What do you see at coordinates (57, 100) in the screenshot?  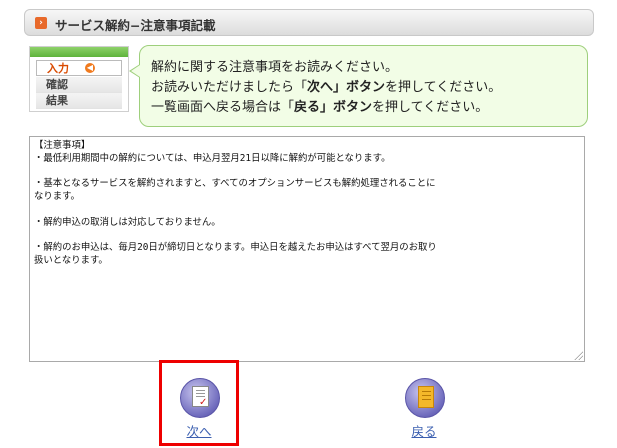 I see `step-label: 結果` at bounding box center [57, 100].